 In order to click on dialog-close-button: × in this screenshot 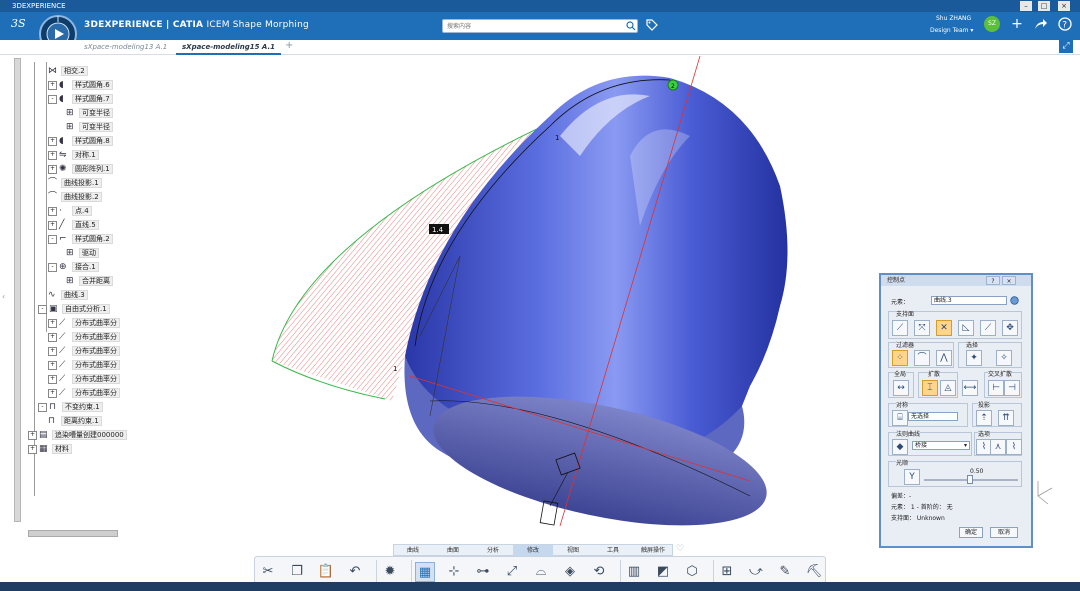, I will do `click(1009, 280)`.